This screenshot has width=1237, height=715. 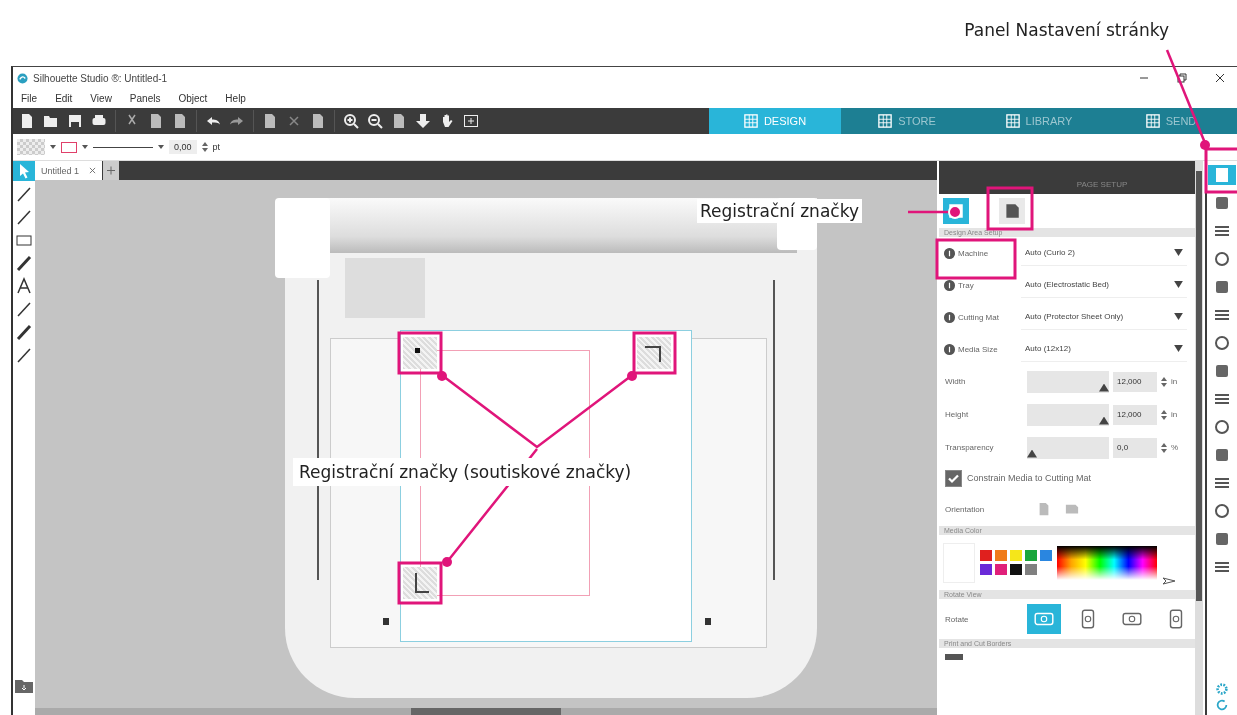 What do you see at coordinates (1222, 689) in the screenshot?
I see `settings-icon` at bounding box center [1222, 689].